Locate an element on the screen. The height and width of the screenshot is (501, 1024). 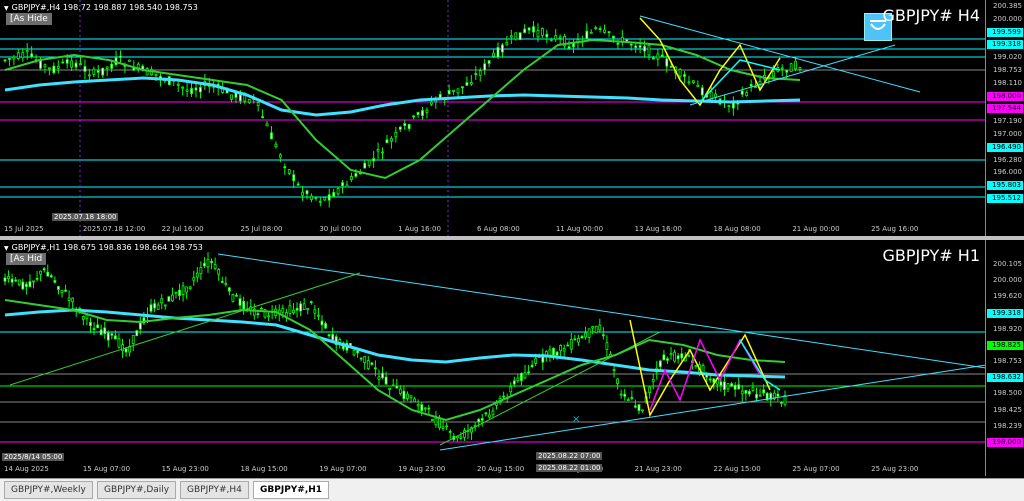
h4-as-hide-button: [As Hide is located at coordinates (29, 19).